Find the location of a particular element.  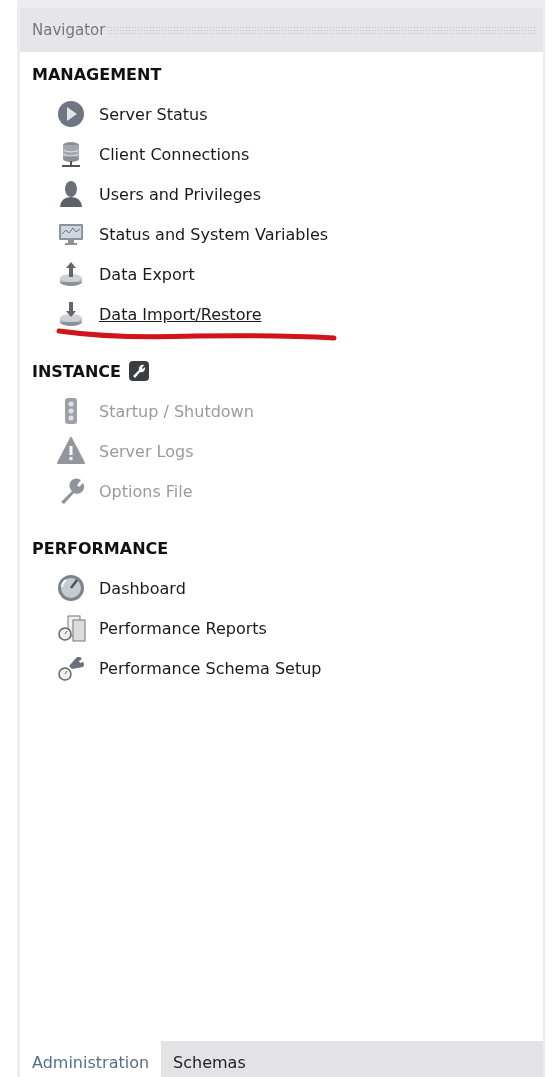

section-title: INSTANCE is located at coordinates (76, 371).